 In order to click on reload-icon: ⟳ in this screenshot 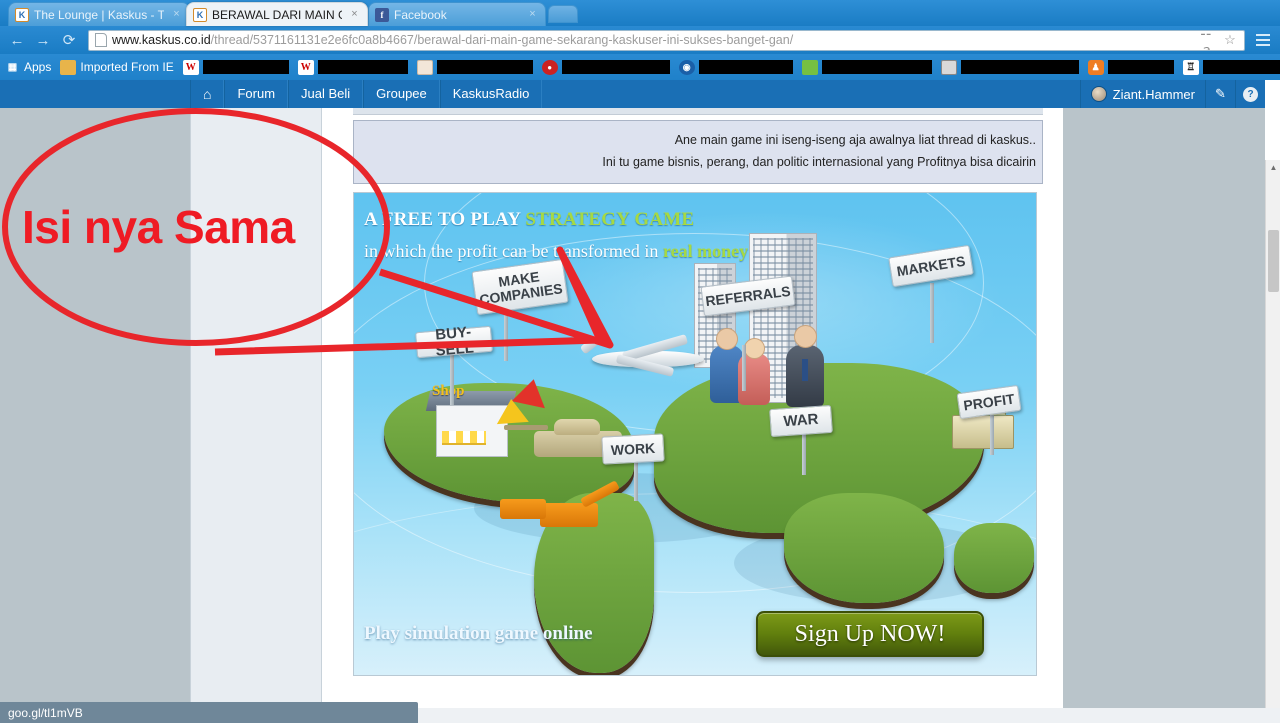, I will do `click(69, 40)`.